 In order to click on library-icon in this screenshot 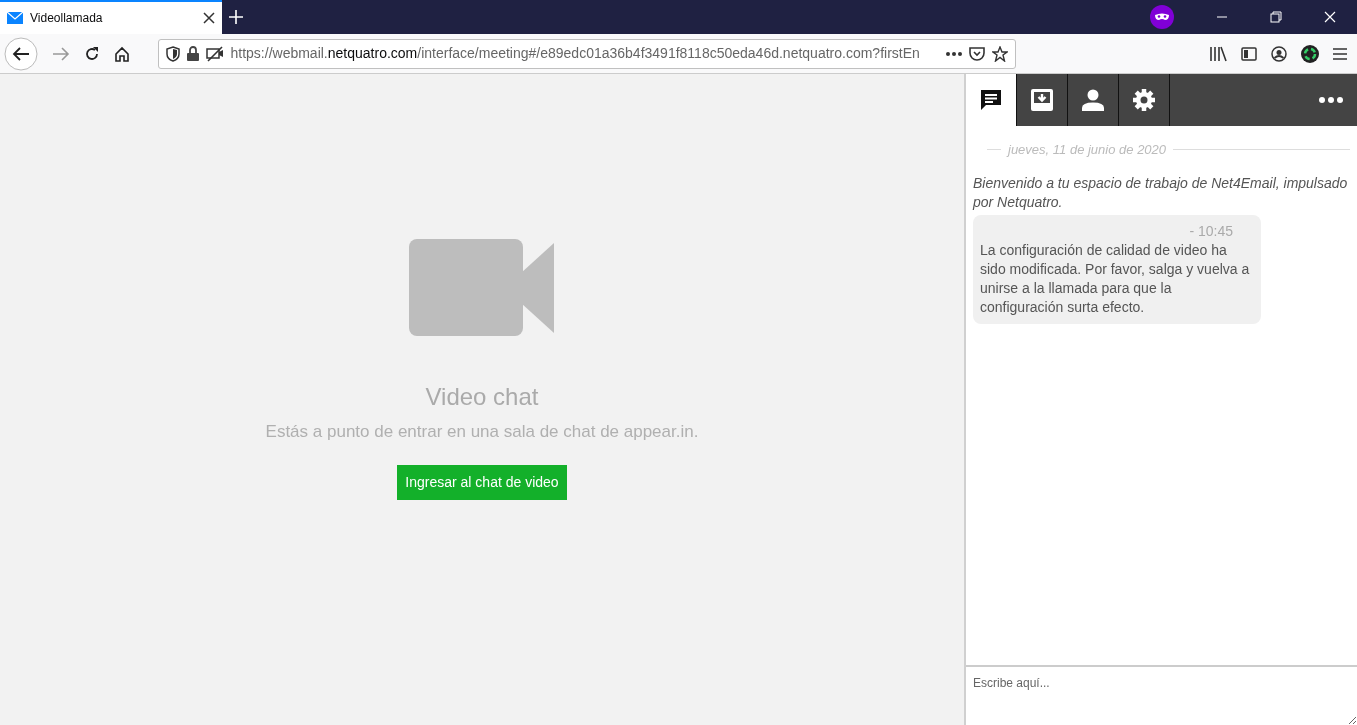, I will do `click(1217, 53)`.